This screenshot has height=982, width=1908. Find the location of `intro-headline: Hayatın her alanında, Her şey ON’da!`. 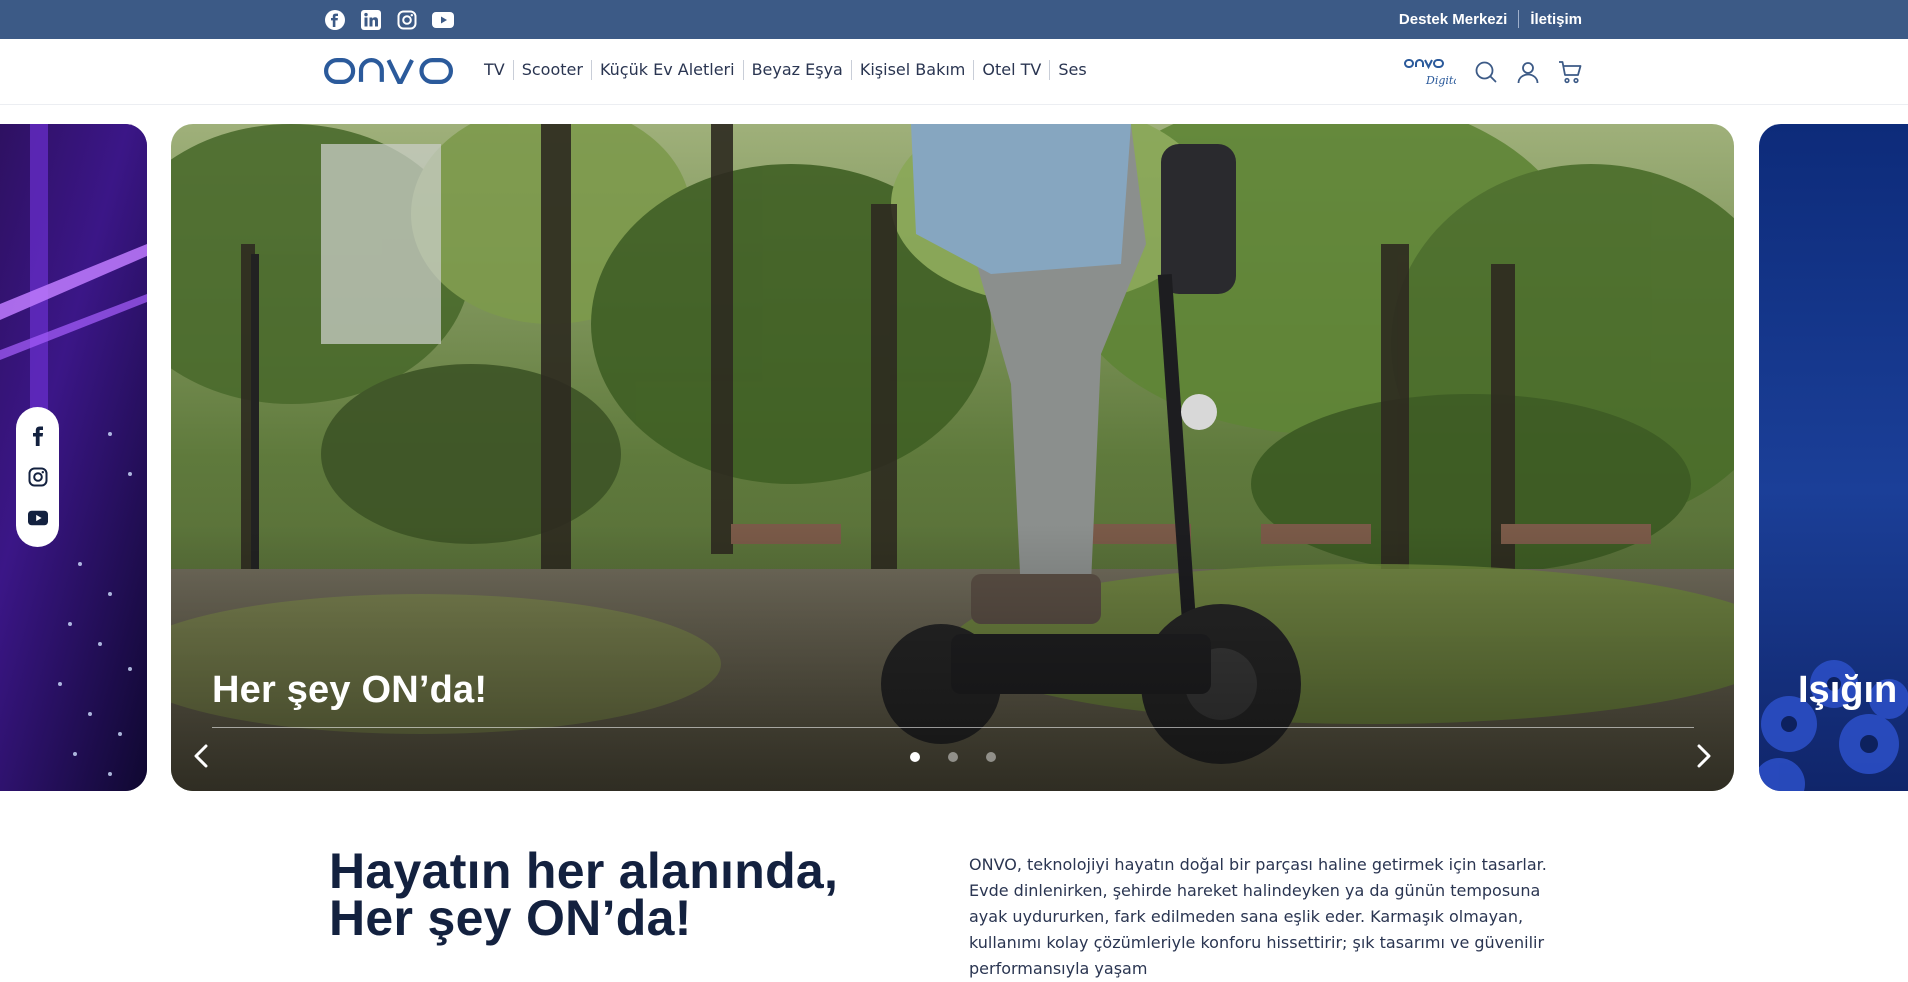

intro-headline: Hayatın her alanında, Her şey ON’da! is located at coordinates (584, 894).